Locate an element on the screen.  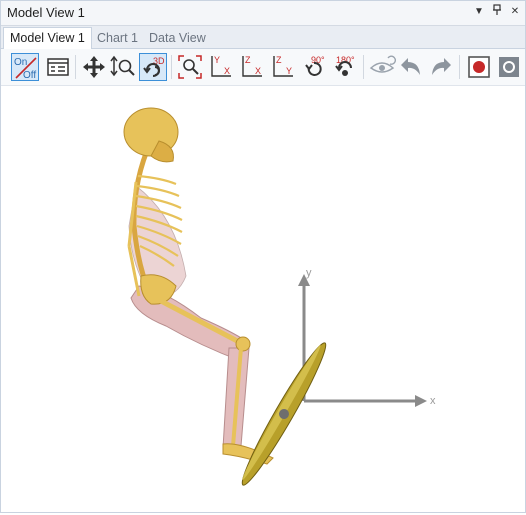
undo-icon is located at coordinates (410, 66).